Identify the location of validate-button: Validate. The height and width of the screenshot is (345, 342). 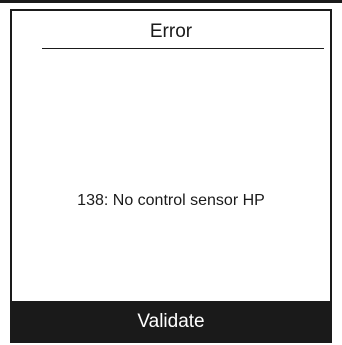
(171, 322).